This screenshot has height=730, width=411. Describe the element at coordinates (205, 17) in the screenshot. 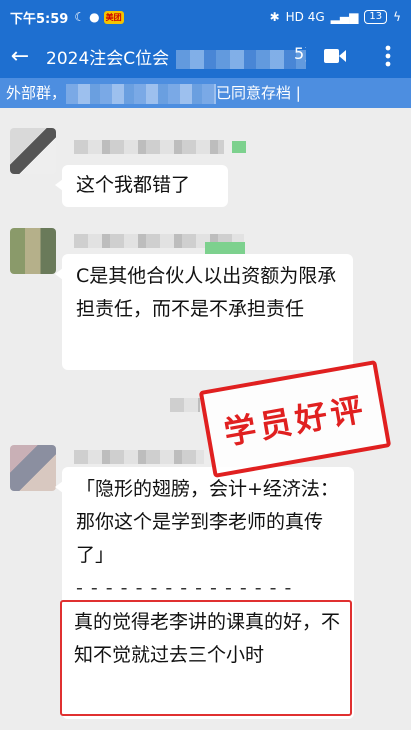

I see `status-bar: 下午5:59 ☾ ● 美团 ✱ HD 4G ▂▄▆ 13 ϟ` at that location.